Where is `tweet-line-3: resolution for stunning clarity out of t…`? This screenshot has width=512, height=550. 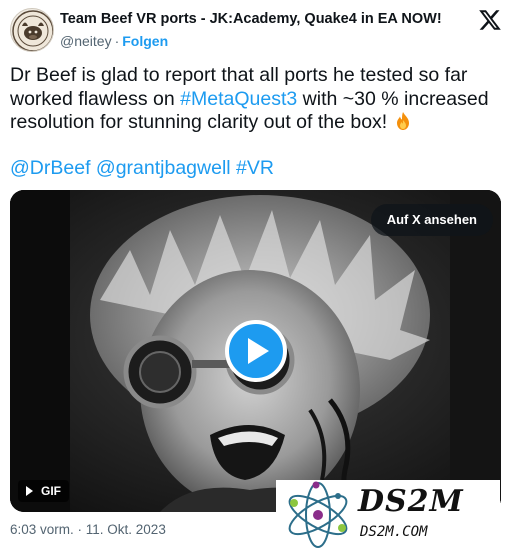 tweet-line-3: resolution for stunning clarity out of t… is located at coordinates (255, 123).